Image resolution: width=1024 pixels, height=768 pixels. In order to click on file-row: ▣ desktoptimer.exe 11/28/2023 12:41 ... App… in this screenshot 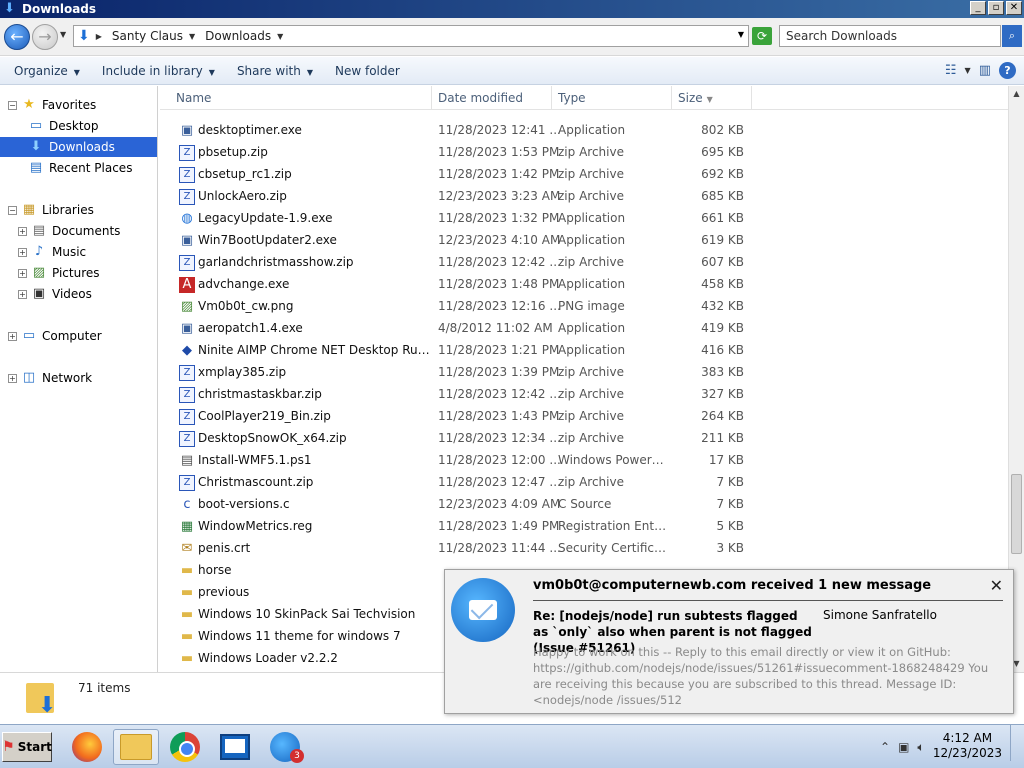, I will do `click(466, 131)`.